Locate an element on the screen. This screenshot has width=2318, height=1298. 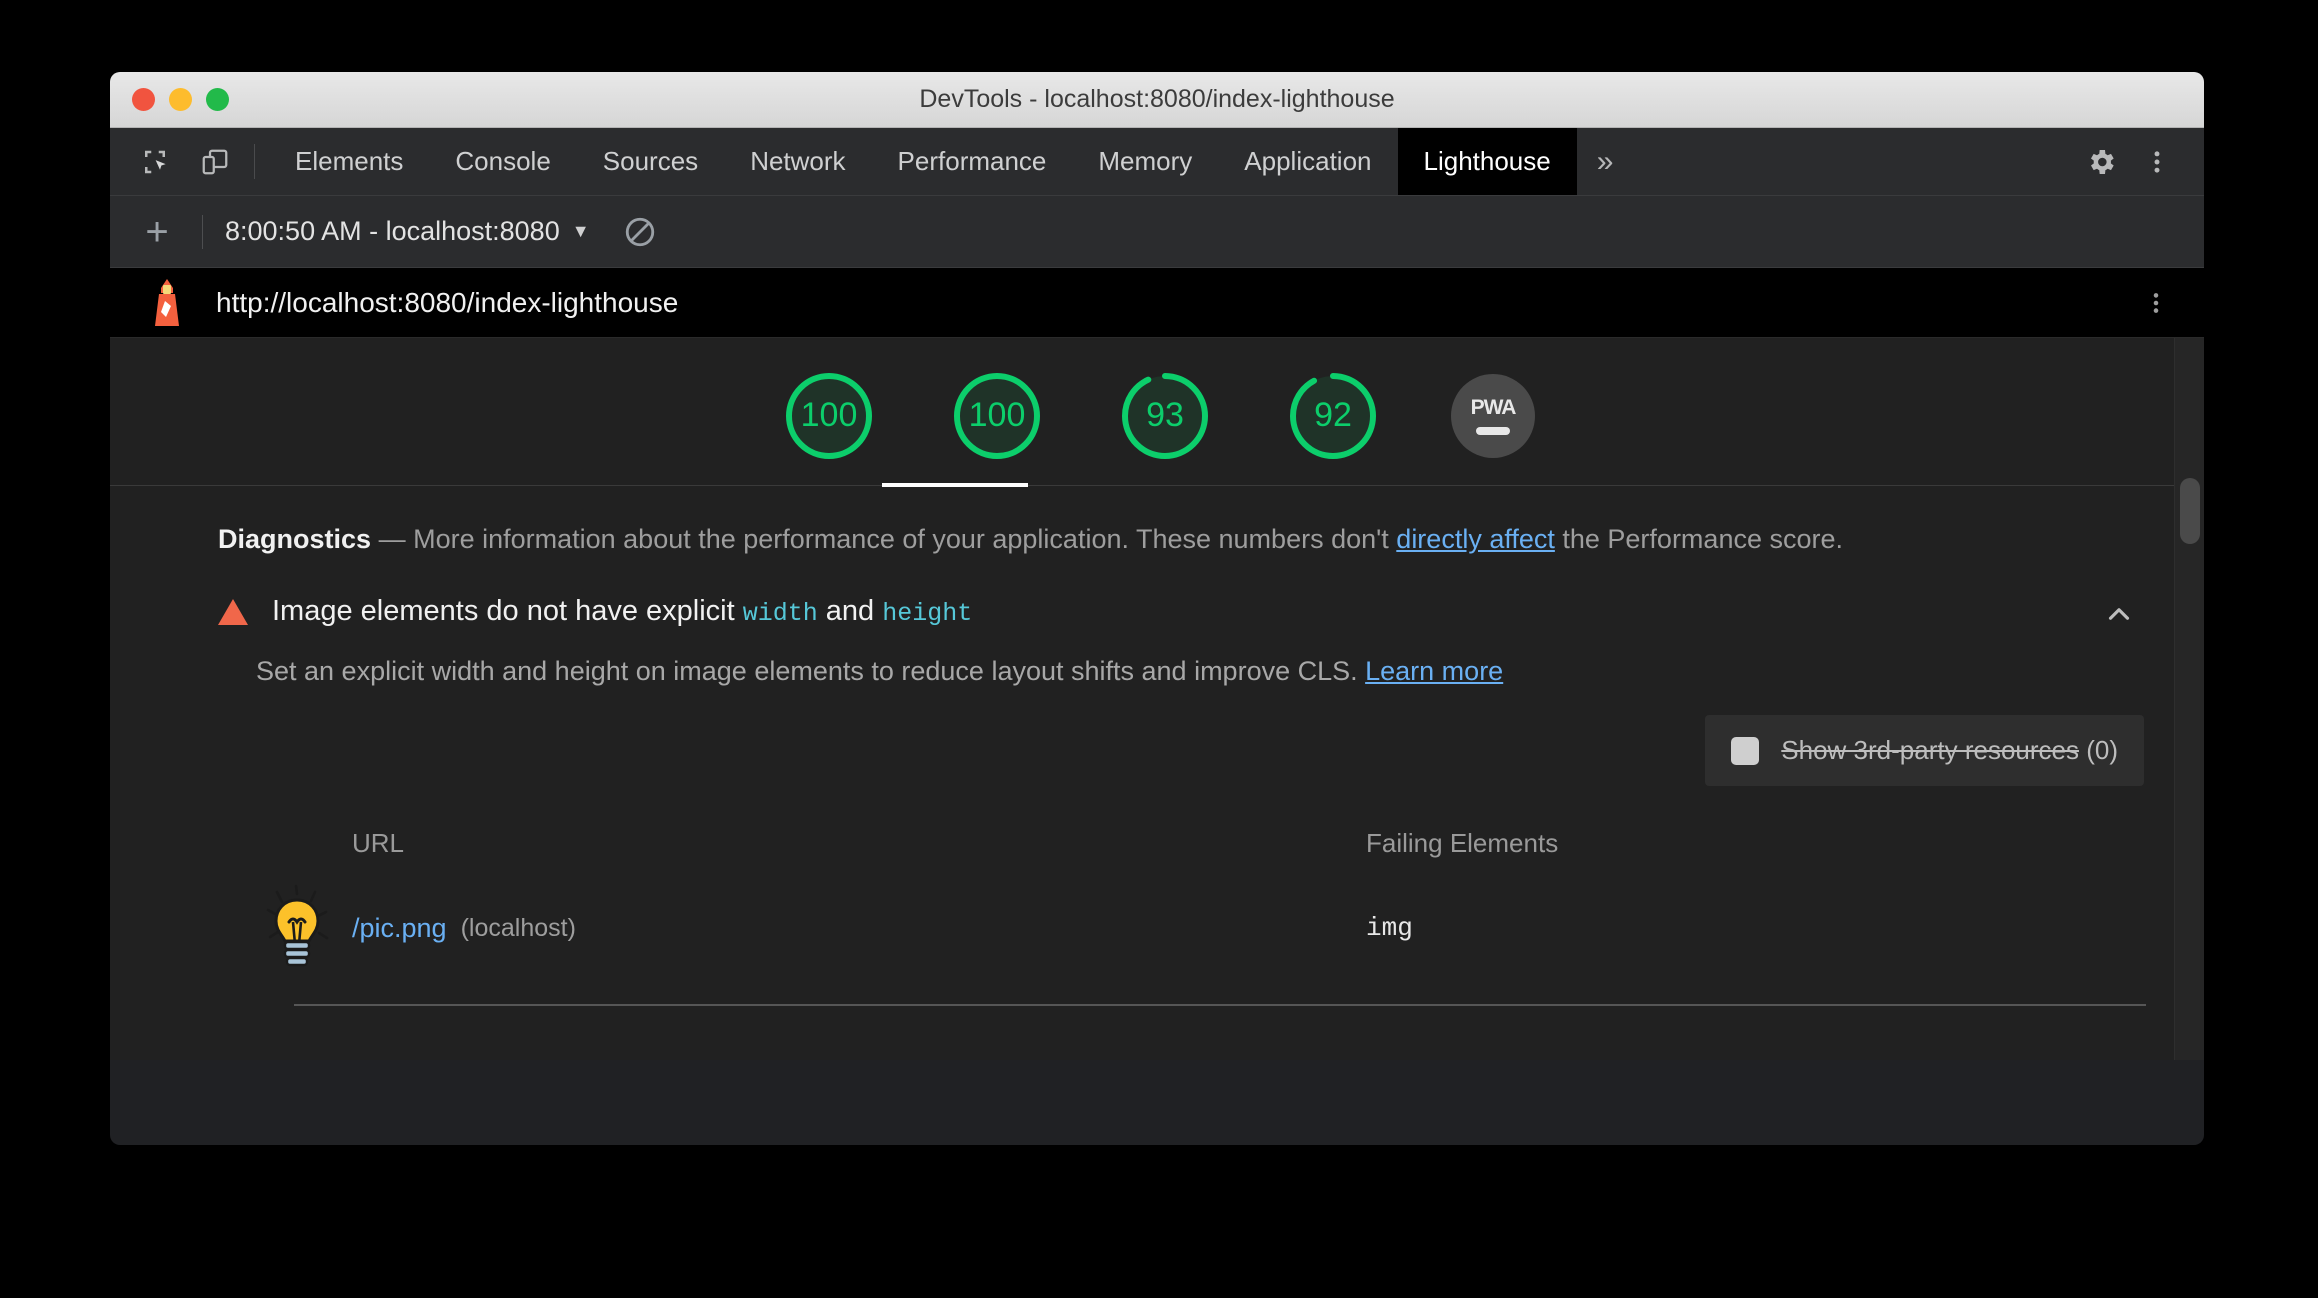
audit-title-part2: and is located at coordinates (850, 611).